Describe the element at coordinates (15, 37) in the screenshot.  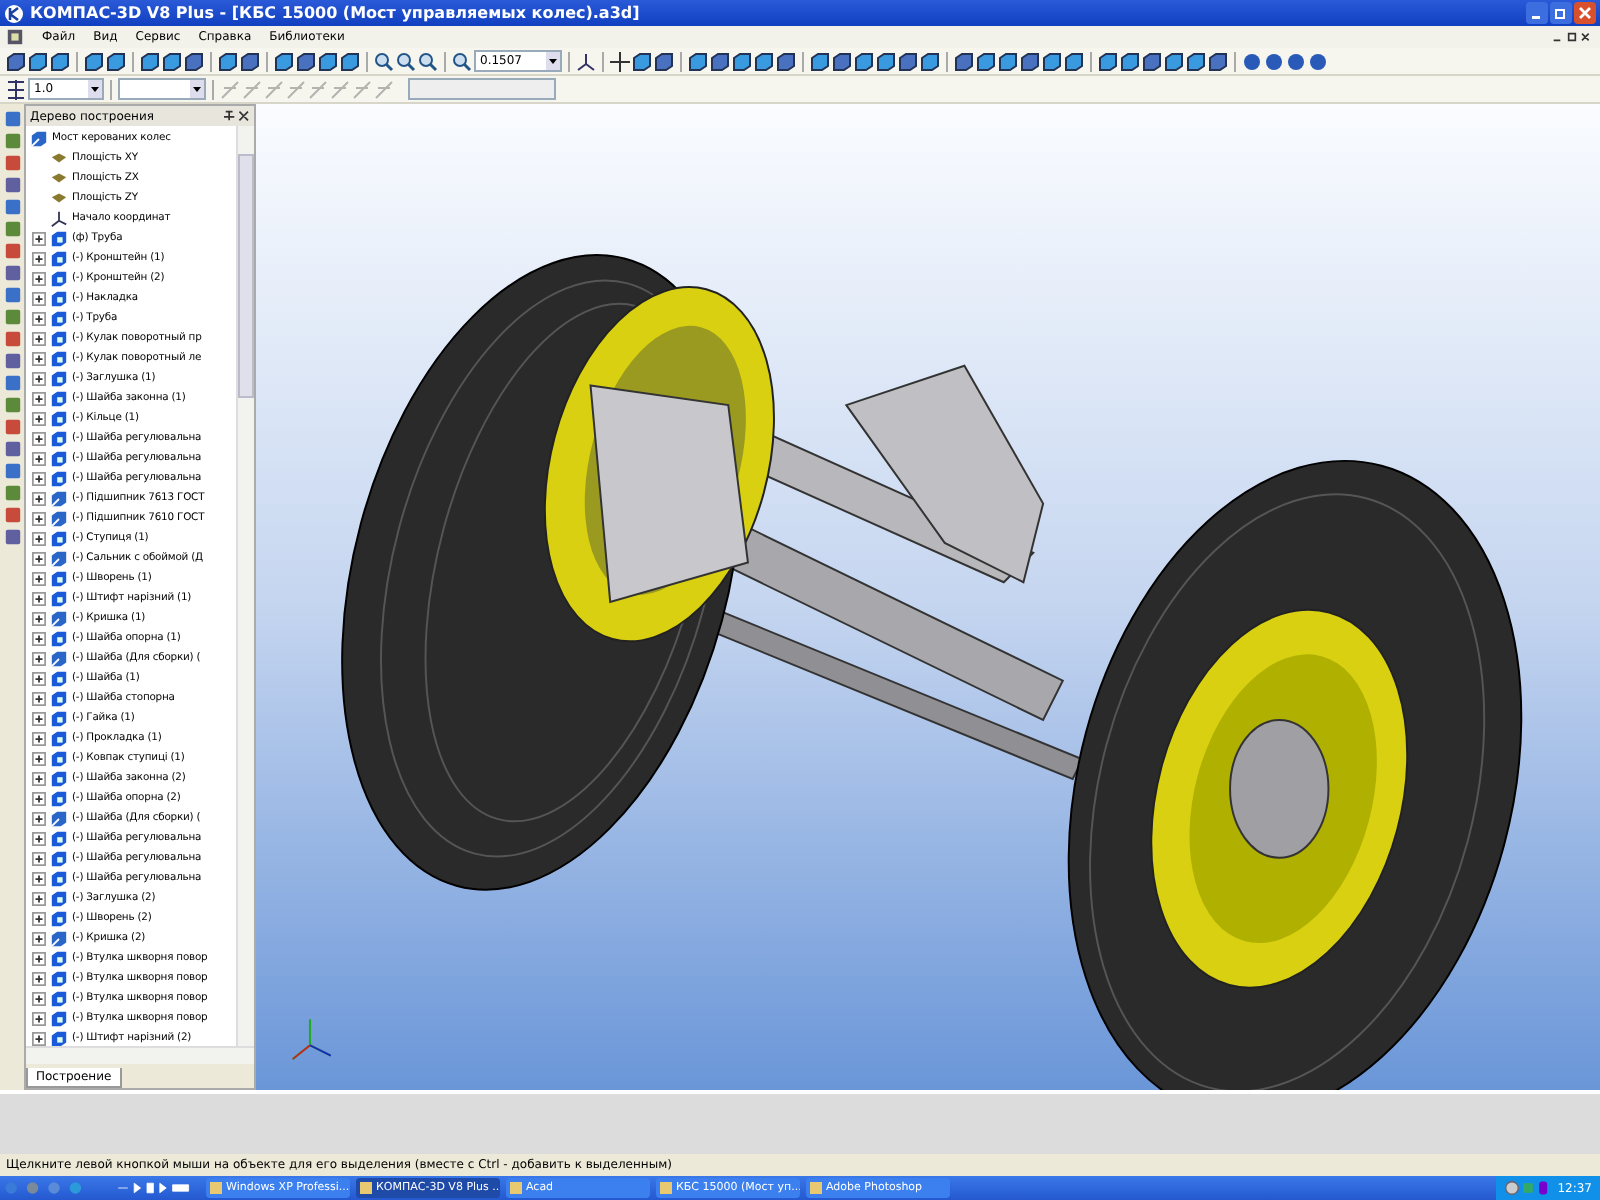
I see `document-icon` at that location.